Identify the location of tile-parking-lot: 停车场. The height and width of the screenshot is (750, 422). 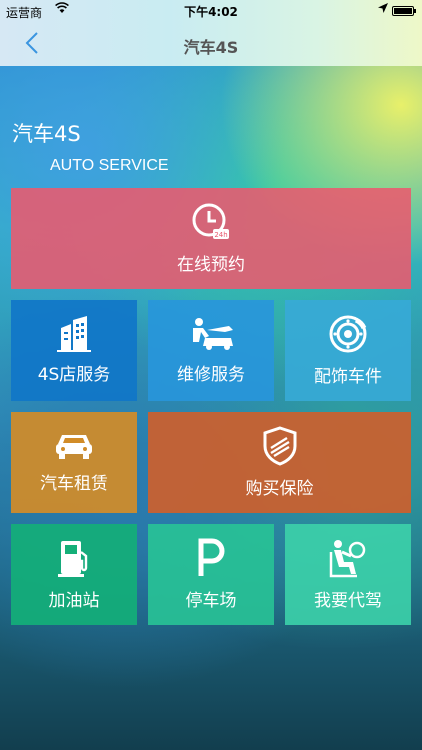
(211, 574).